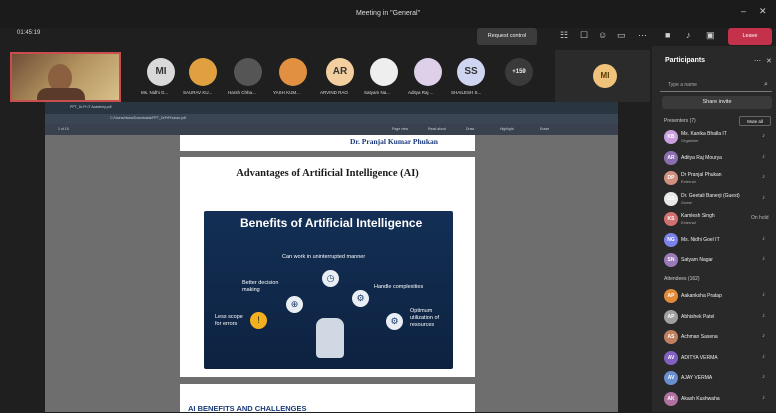 The image size is (776, 413). I want to click on more-options-icon: ⋯, so click(757, 61).